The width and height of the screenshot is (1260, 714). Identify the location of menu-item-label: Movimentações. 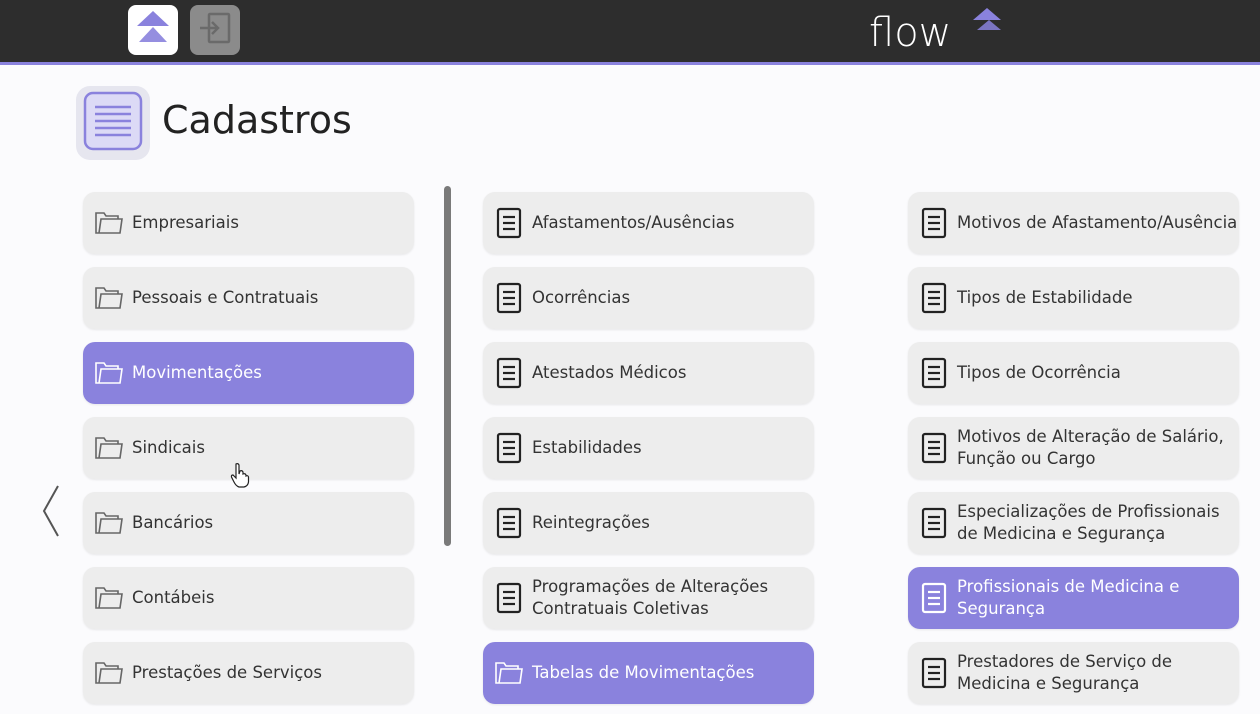
(197, 372).